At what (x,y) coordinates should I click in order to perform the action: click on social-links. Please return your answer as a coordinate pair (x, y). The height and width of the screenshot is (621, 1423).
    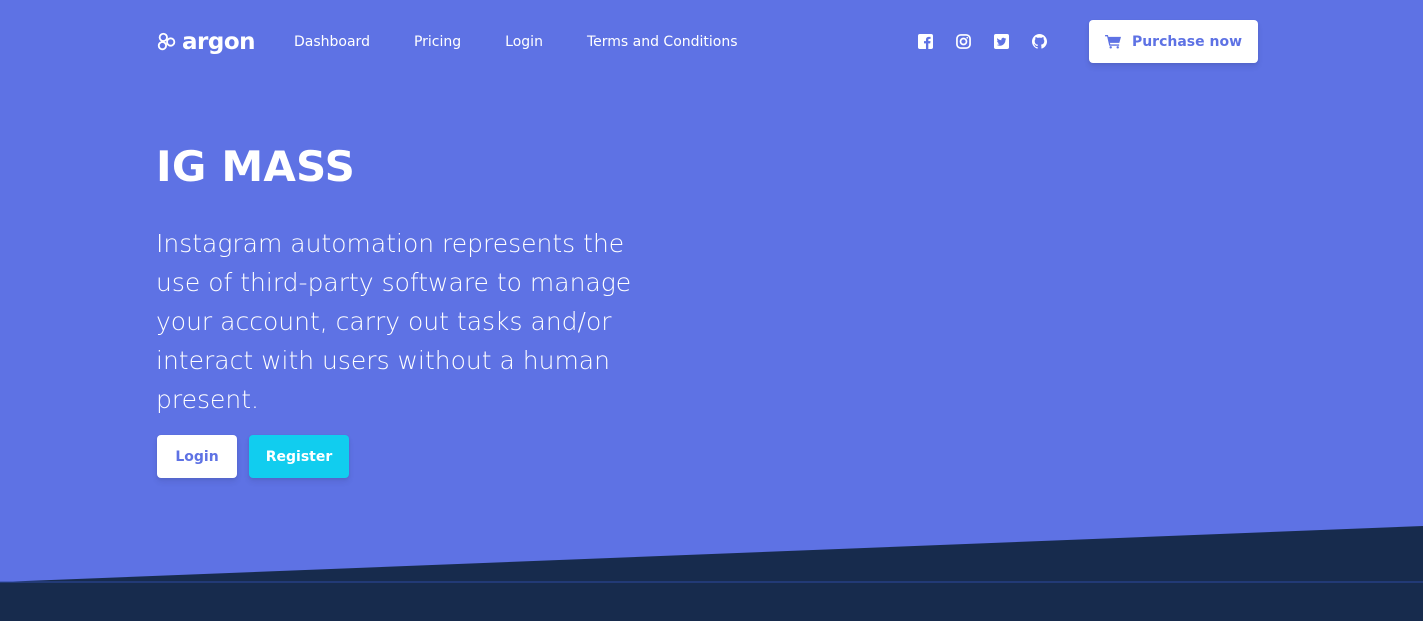
    Looking at the image, I should click on (982, 41).